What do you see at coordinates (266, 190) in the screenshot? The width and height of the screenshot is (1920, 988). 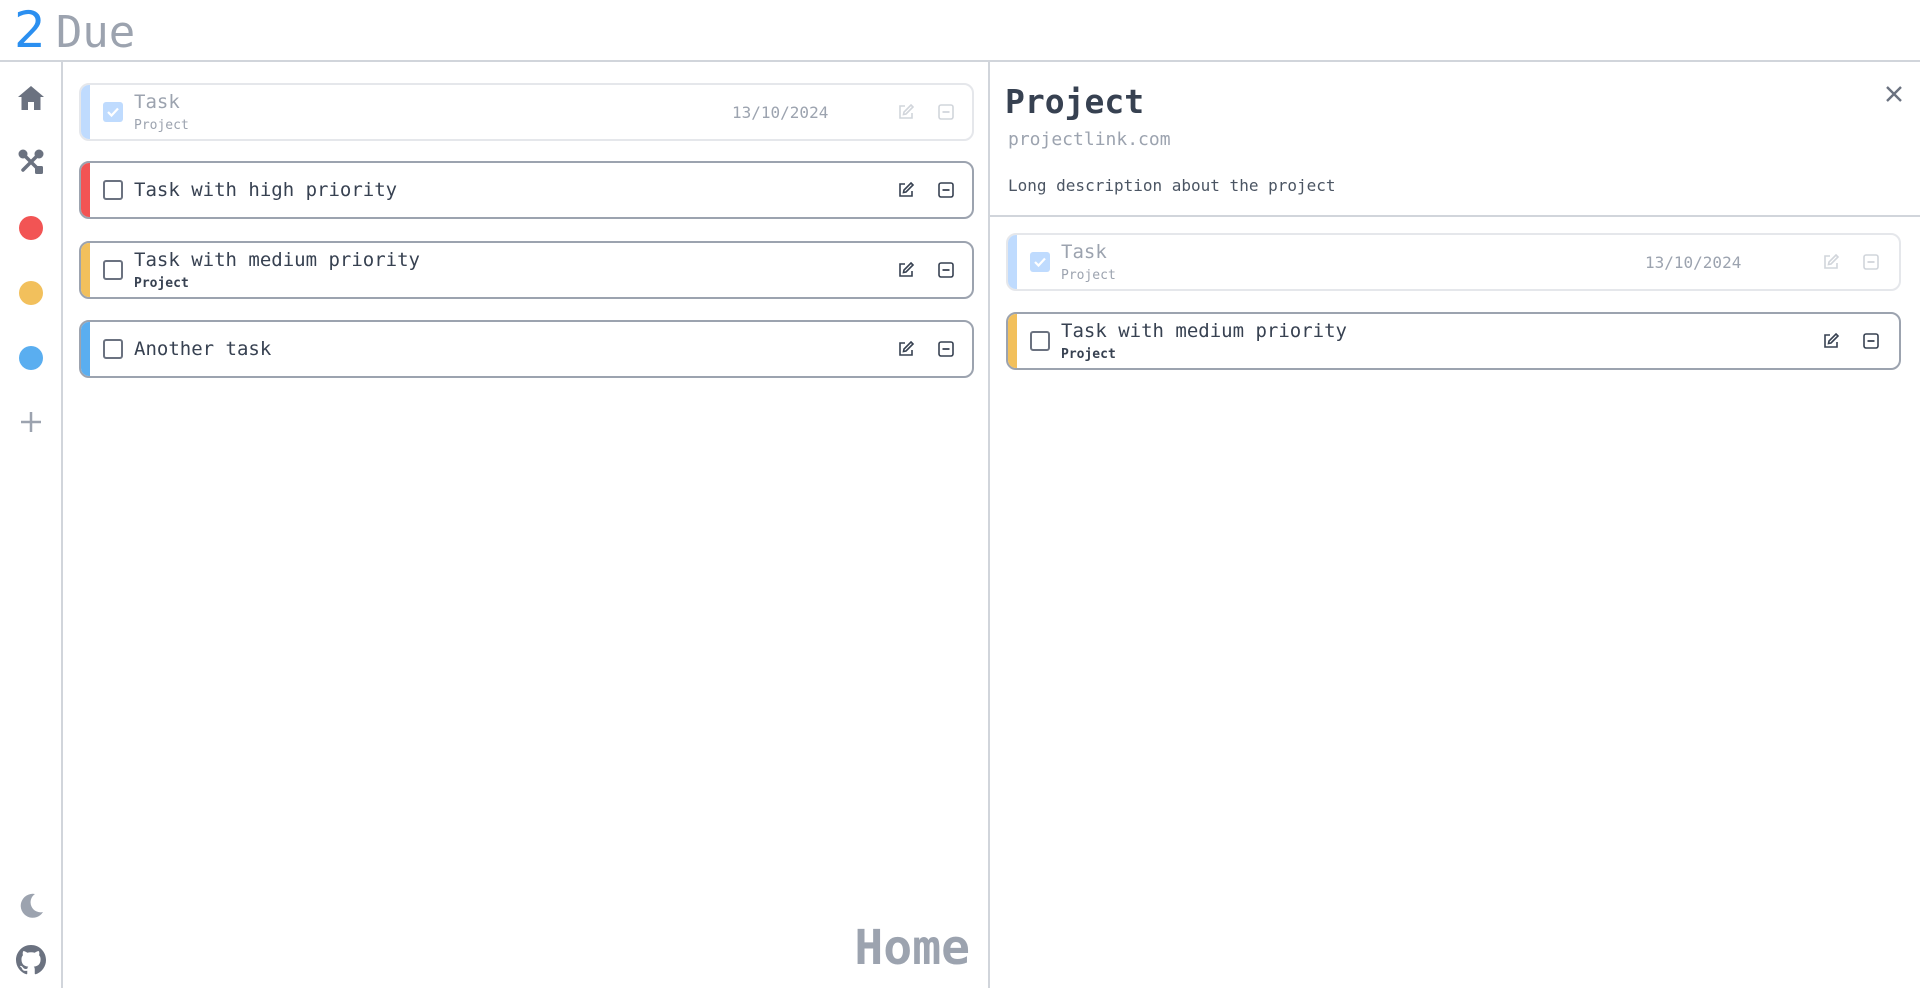 I see `task-title: Task with high priority` at bounding box center [266, 190].